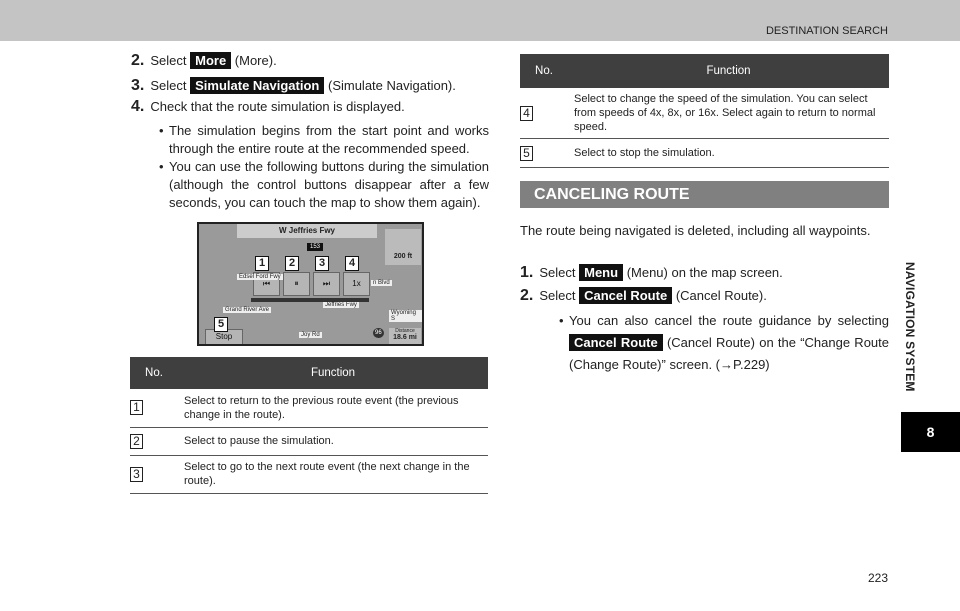 Image resolution: width=960 pixels, height=611 pixels. What do you see at coordinates (296, 284) in the screenshot?
I see `pause-button: ⏸` at bounding box center [296, 284].